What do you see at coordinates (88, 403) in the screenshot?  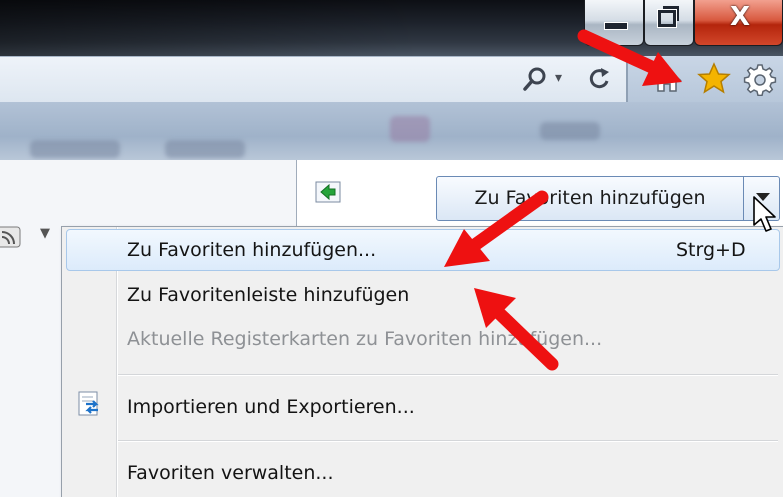 I see `import-export-icon` at bounding box center [88, 403].